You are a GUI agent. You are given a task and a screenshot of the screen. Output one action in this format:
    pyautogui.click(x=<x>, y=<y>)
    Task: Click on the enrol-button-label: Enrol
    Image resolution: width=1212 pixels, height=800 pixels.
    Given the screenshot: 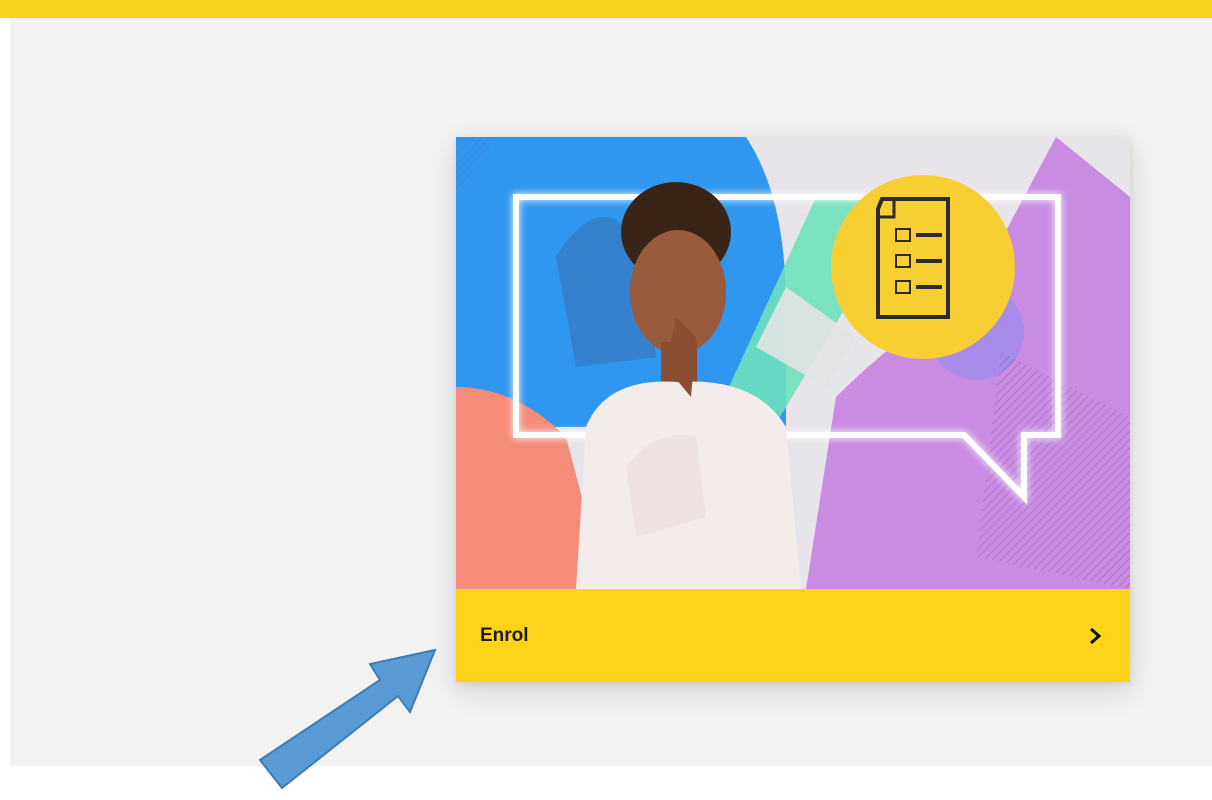 What is the action you would take?
    pyautogui.click(x=504, y=635)
    